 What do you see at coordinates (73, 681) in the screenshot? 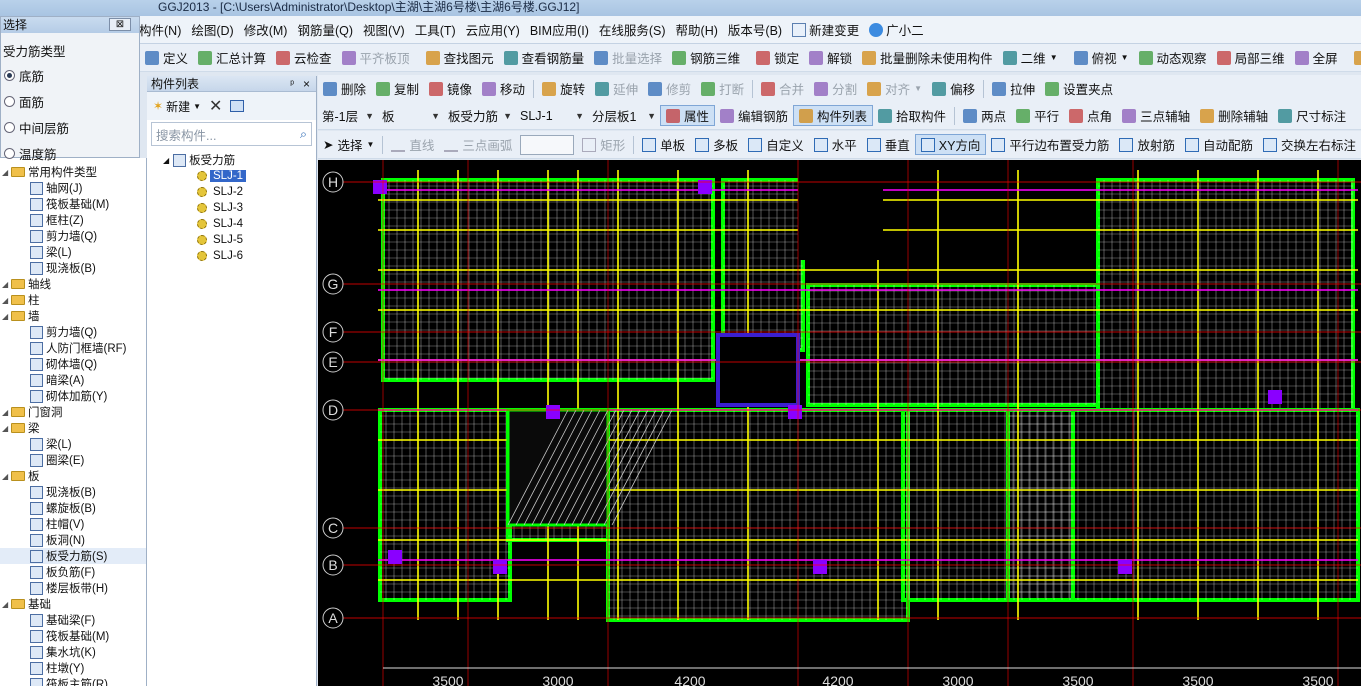
I see `tree-item: 筏板主筋(R)` at bounding box center [73, 681].